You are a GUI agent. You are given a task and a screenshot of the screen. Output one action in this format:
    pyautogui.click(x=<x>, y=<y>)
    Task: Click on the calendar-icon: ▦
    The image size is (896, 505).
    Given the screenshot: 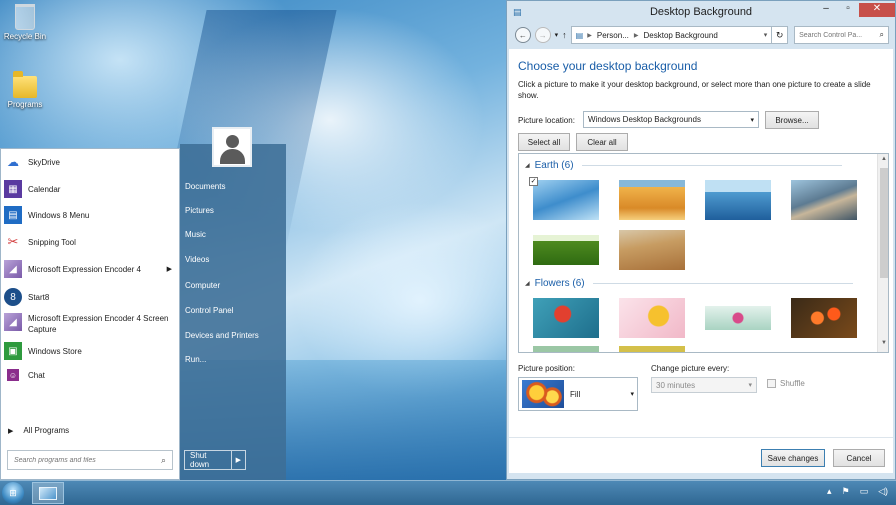 What is the action you would take?
    pyautogui.click(x=13, y=189)
    